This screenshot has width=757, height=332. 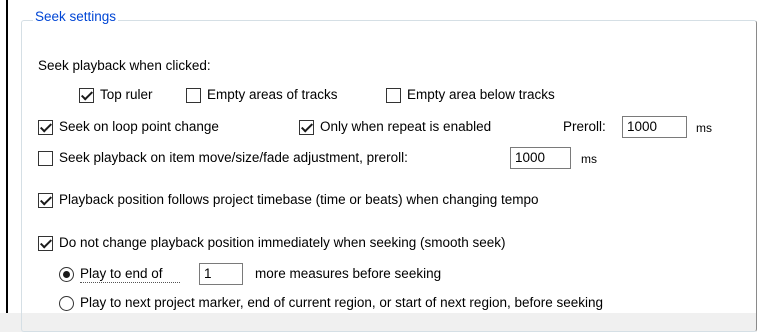 What do you see at coordinates (45, 243) in the screenshot?
I see `smooth-seek-checkbox` at bounding box center [45, 243].